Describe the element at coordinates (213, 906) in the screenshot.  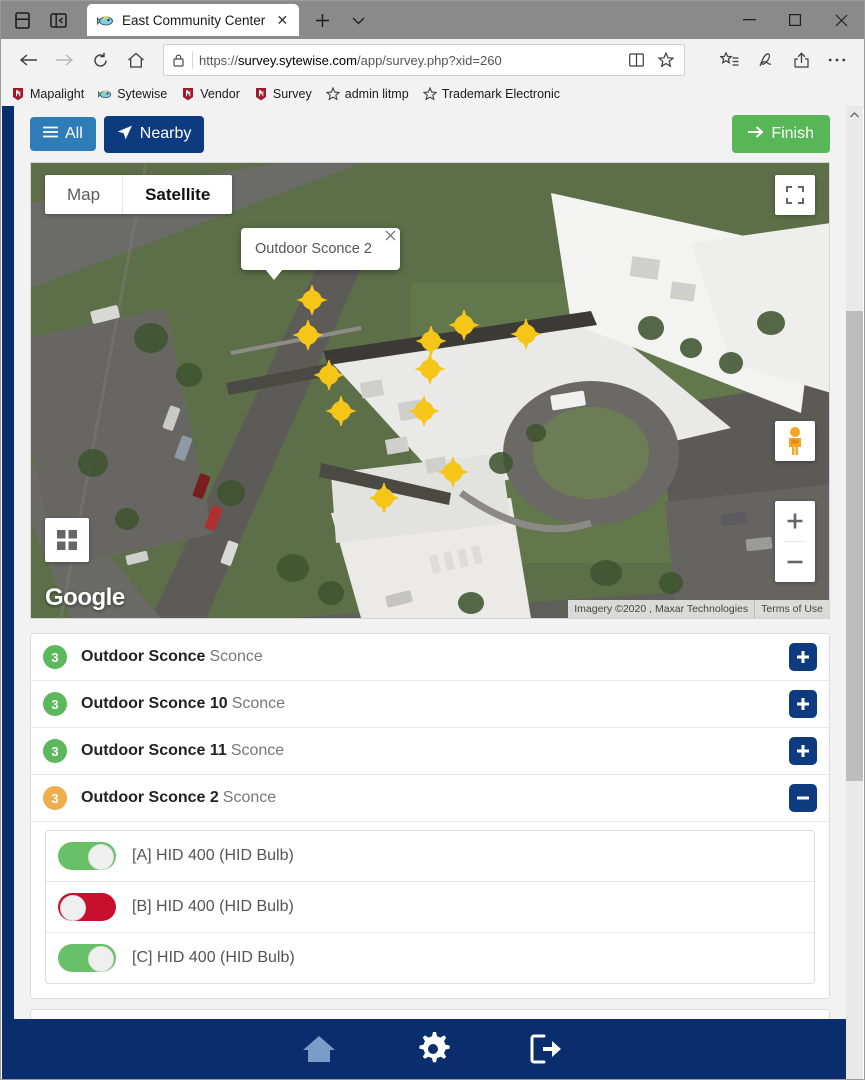
I see `lamp-label: [B] HID 400 (HID Bulb)` at that location.